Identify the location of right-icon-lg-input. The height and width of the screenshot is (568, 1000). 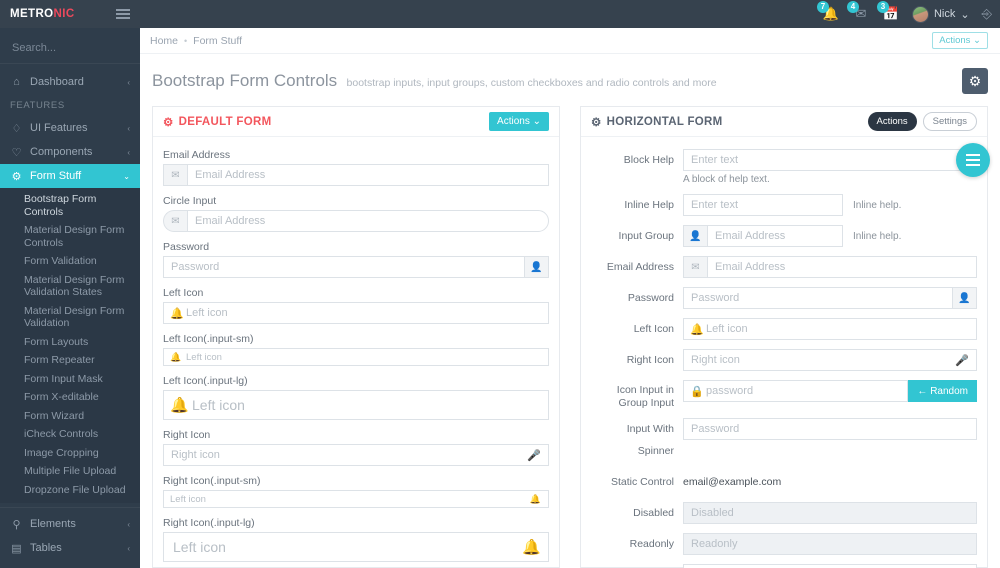
(356, 547).